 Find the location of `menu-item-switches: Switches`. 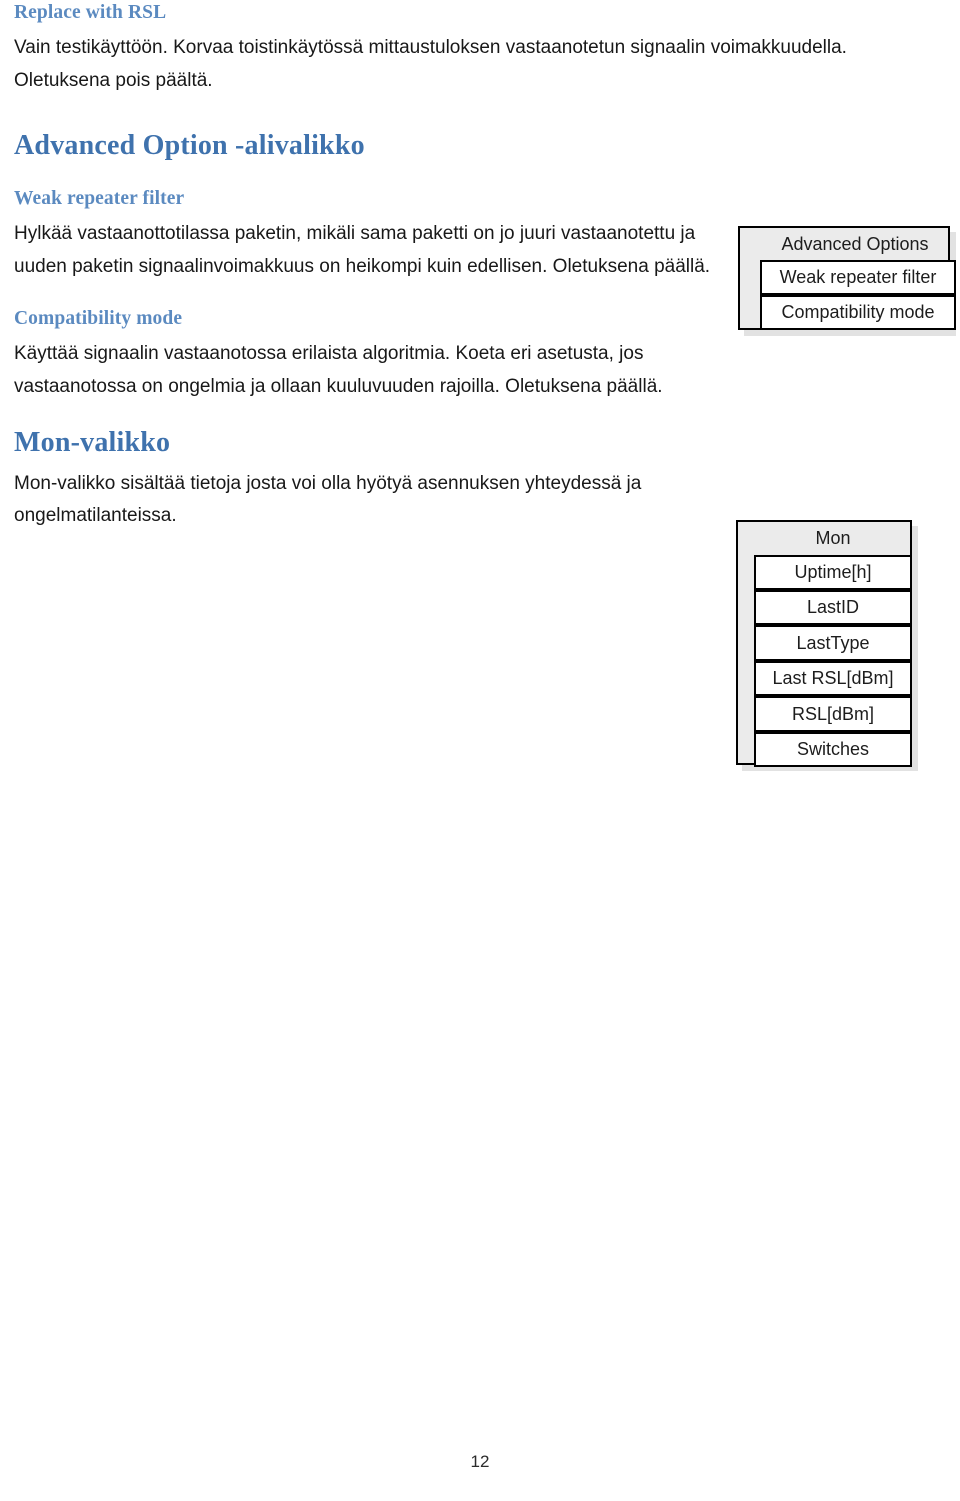

menu-item-switches: Switches is located at coordinates (833, 749).